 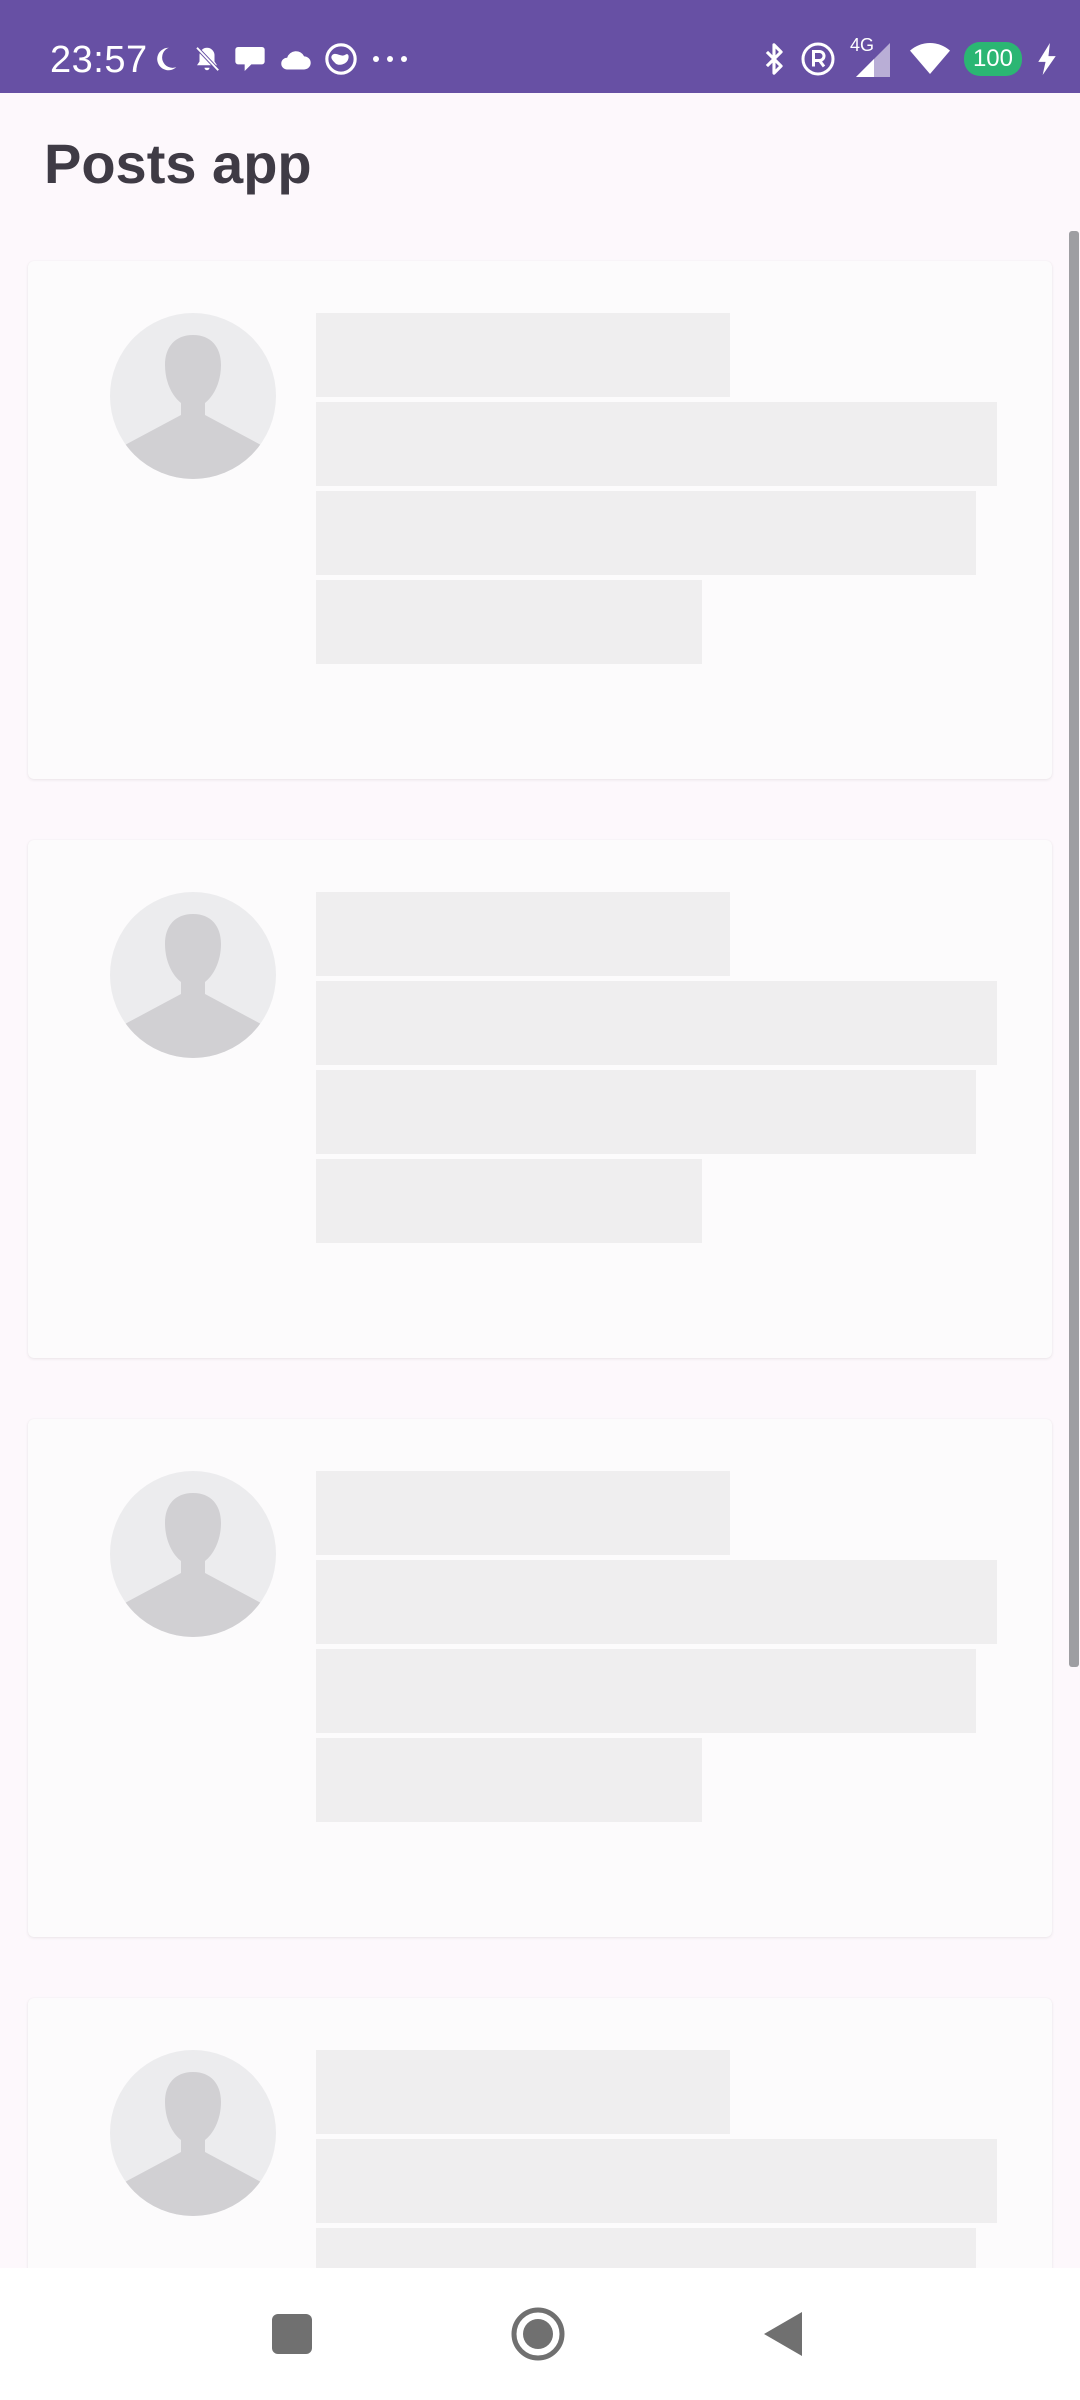 What do you see at coordinates (250, 59) in the screenshot?
I see `chat-icon` at bounding box center [250, 59].